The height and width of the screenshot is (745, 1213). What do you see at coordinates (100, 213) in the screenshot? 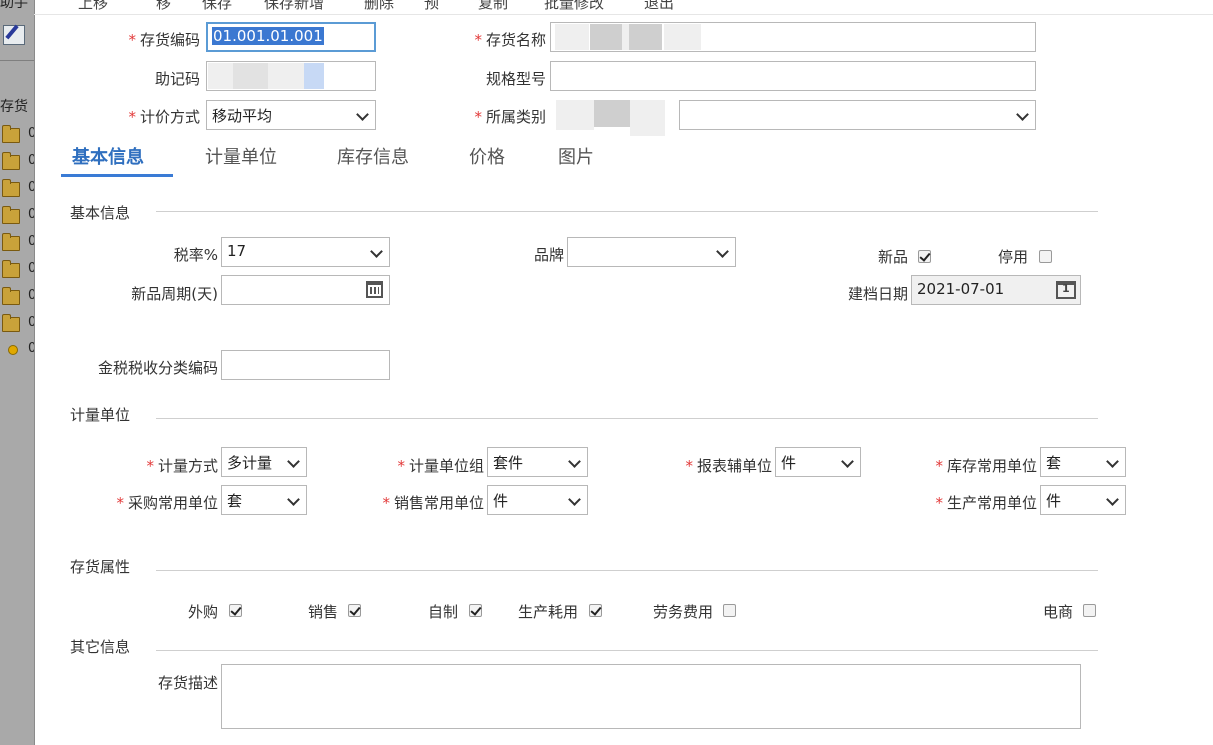
I see `section-basic-info: 基本信息` at bounding box center [100, 213].